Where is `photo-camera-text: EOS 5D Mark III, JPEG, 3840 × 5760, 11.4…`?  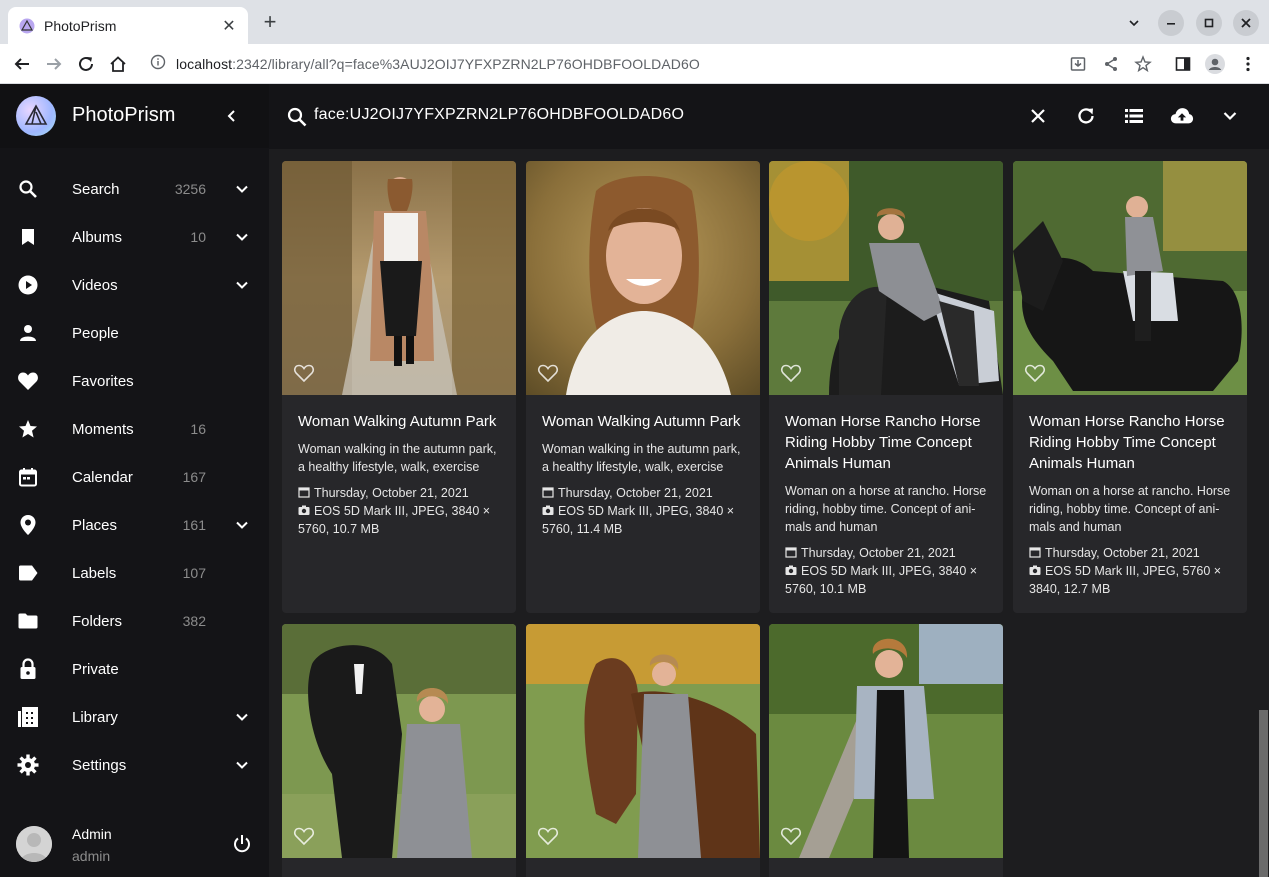 photo-camera-text: EOS 5D Mark III, JPEG, 3840 × 5760, 11.4… is located at coordinates (638, 520).